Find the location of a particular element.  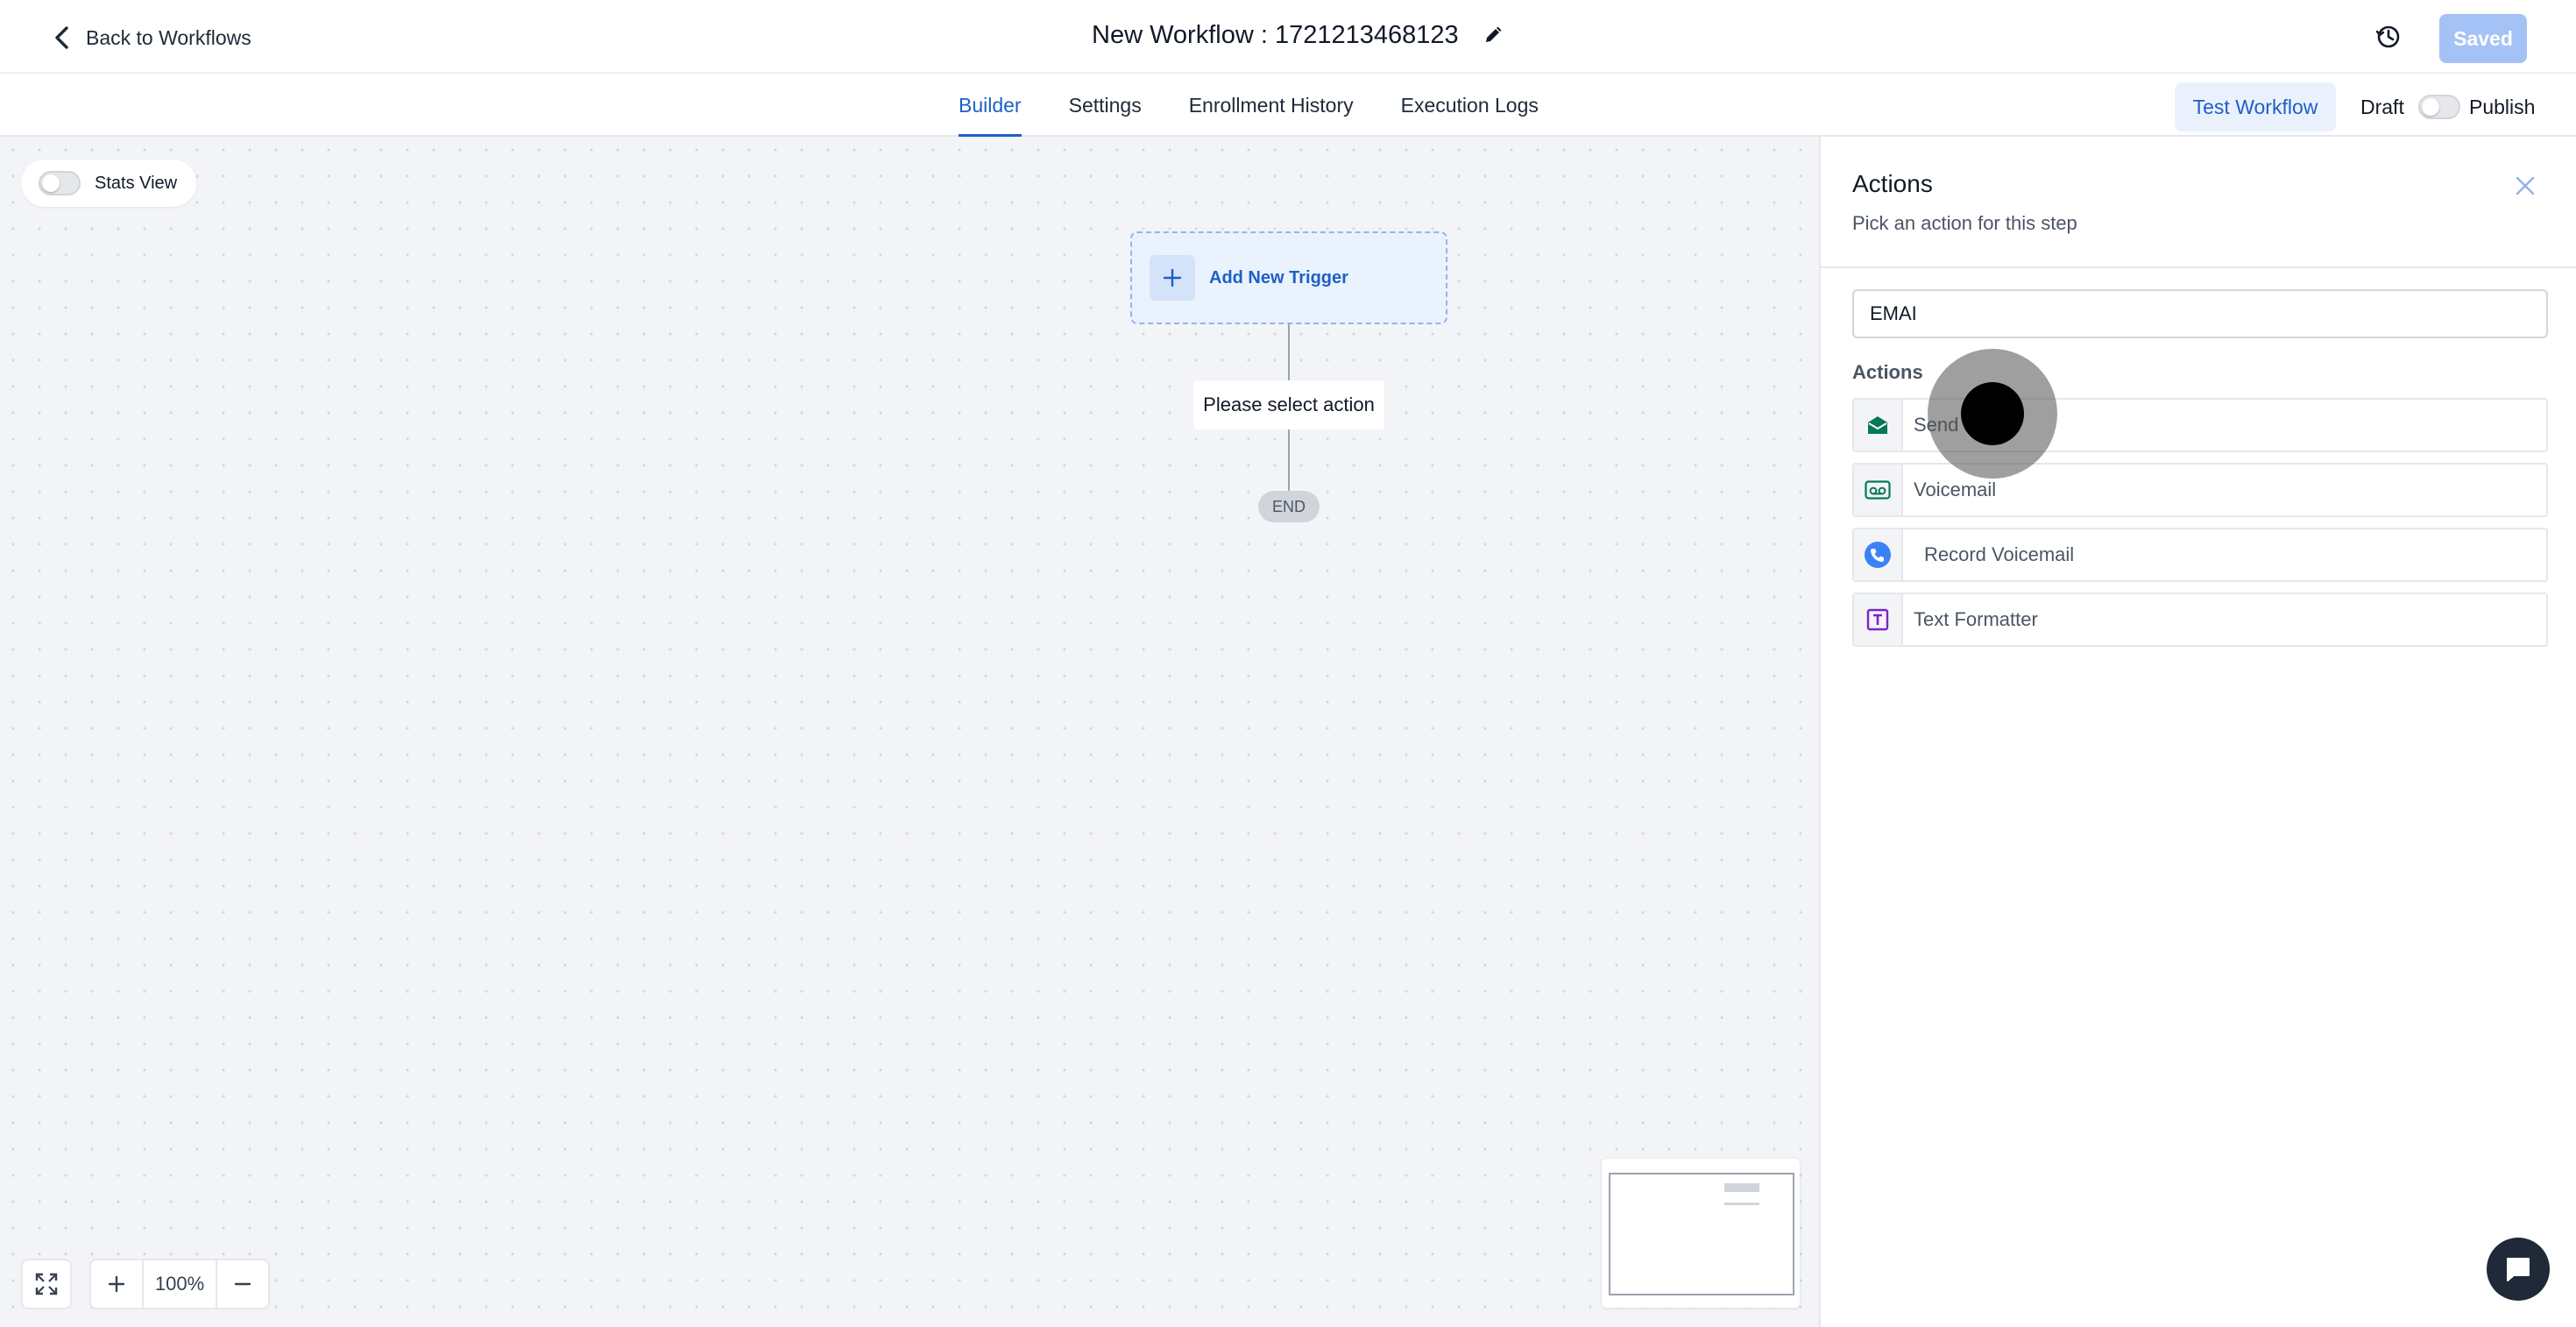

zoom-out-button is located at coordinates (242, 1284).